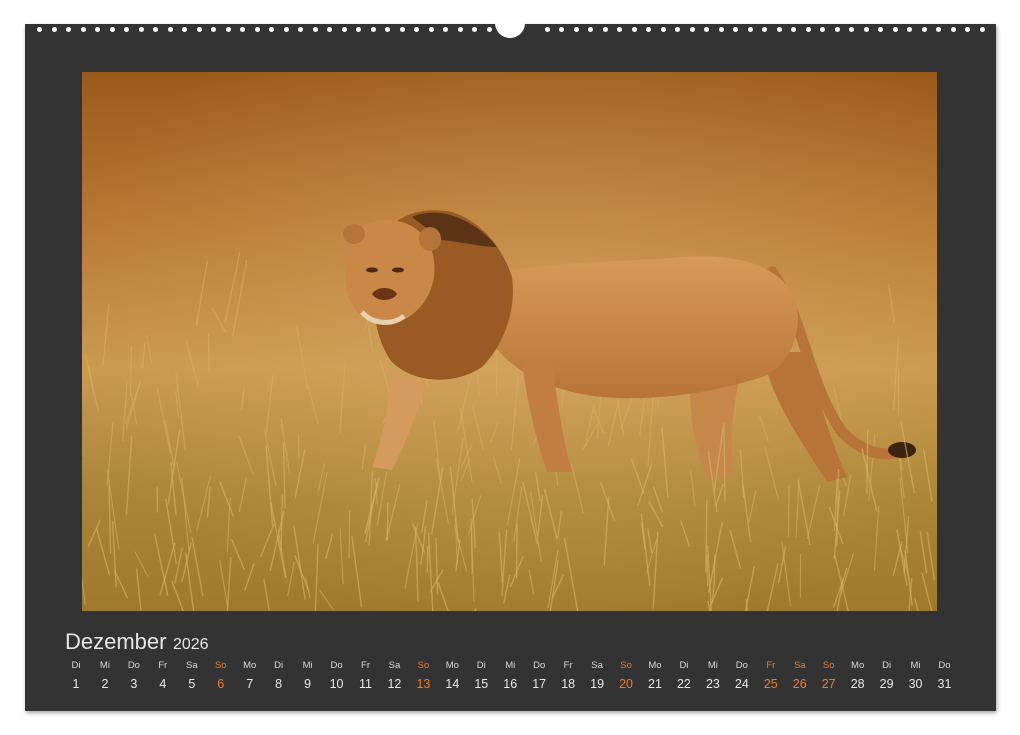 This screenshot has width=1020, height=735. Describe the element at coordinates (510, 684) in the screenshot. I see `day-number: 16` at that location.